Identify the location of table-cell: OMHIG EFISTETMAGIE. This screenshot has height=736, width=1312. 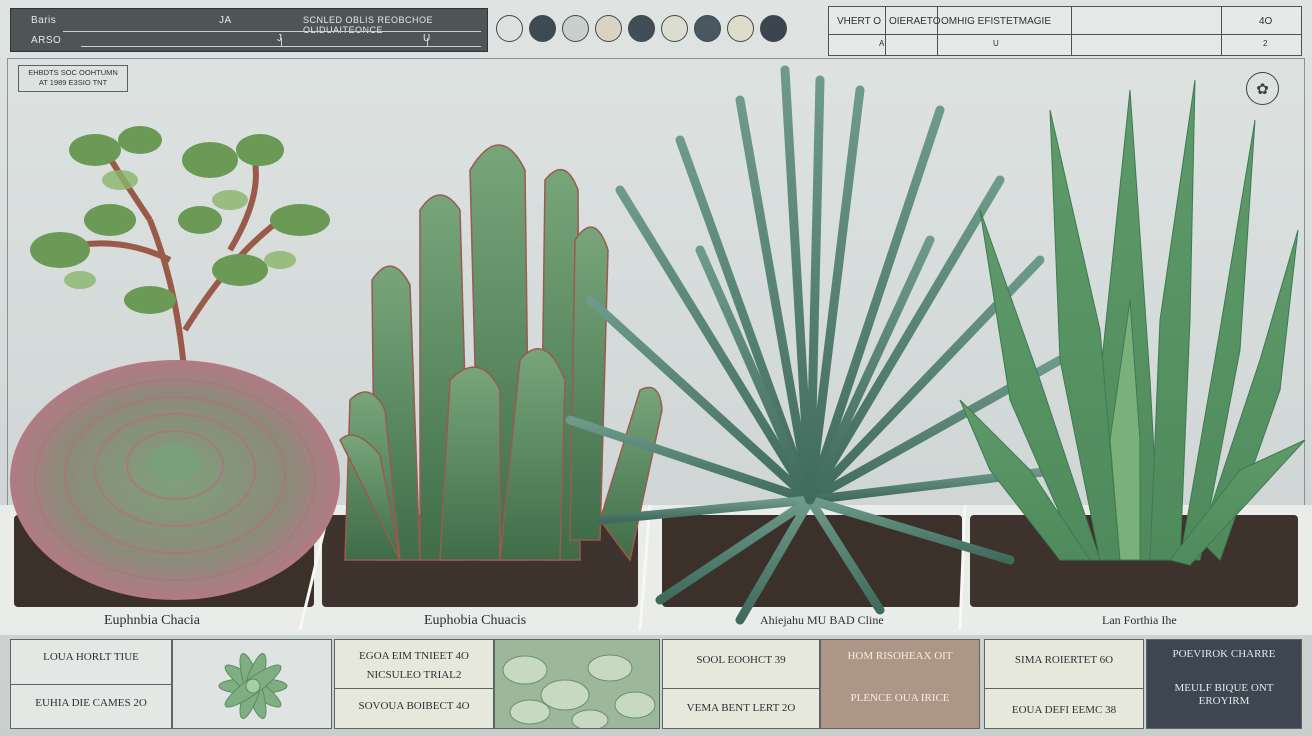
(996, 21).